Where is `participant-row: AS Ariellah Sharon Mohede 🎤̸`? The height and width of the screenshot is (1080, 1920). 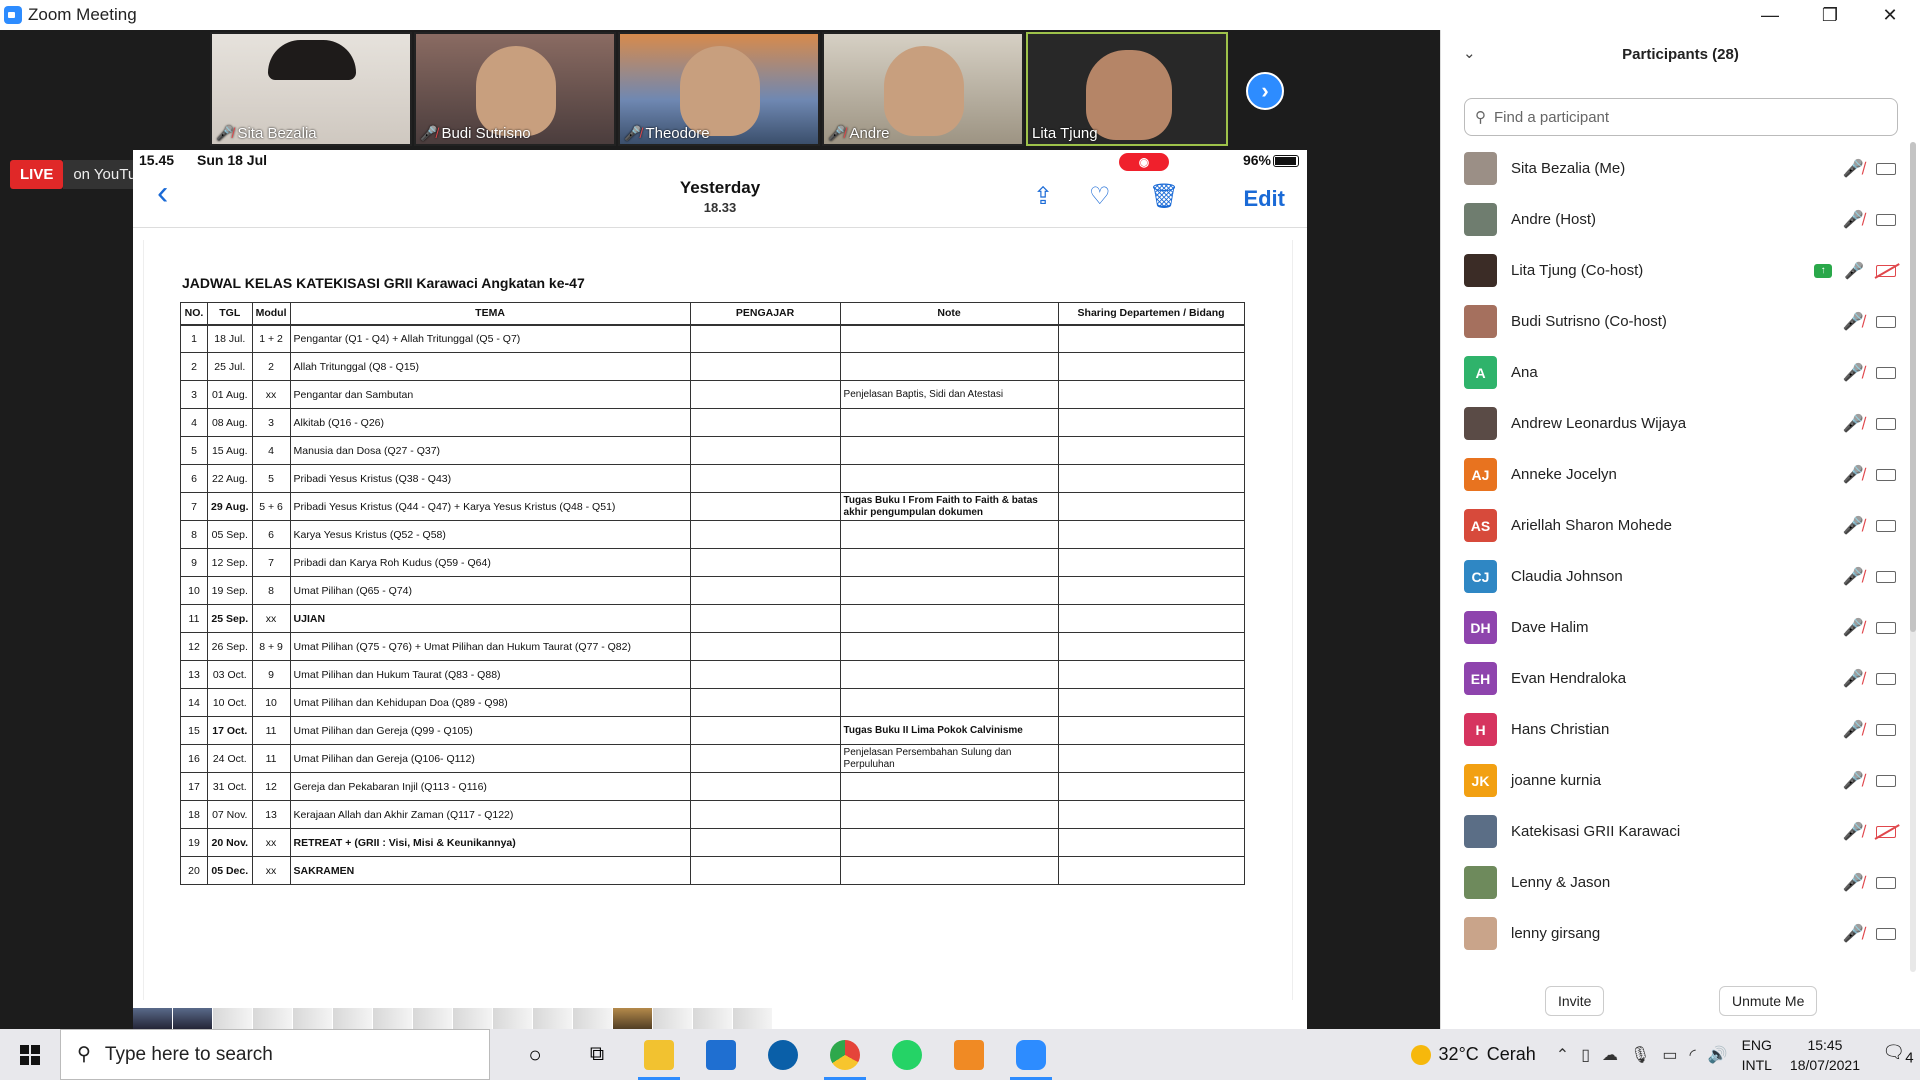 participant-row: AS Ariellah Sharon Mohede 🎤̸ is located at coordinates (1684, 525).